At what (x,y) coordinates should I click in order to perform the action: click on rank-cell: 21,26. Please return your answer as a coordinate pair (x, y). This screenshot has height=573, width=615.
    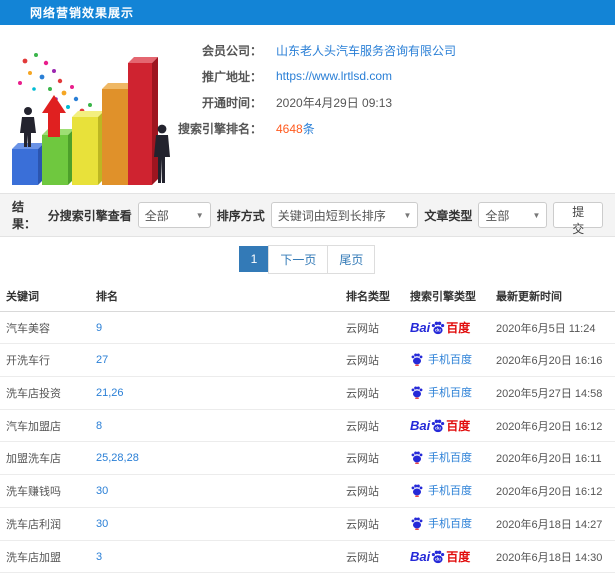
    Looking at the image, I should click on (215, 393).